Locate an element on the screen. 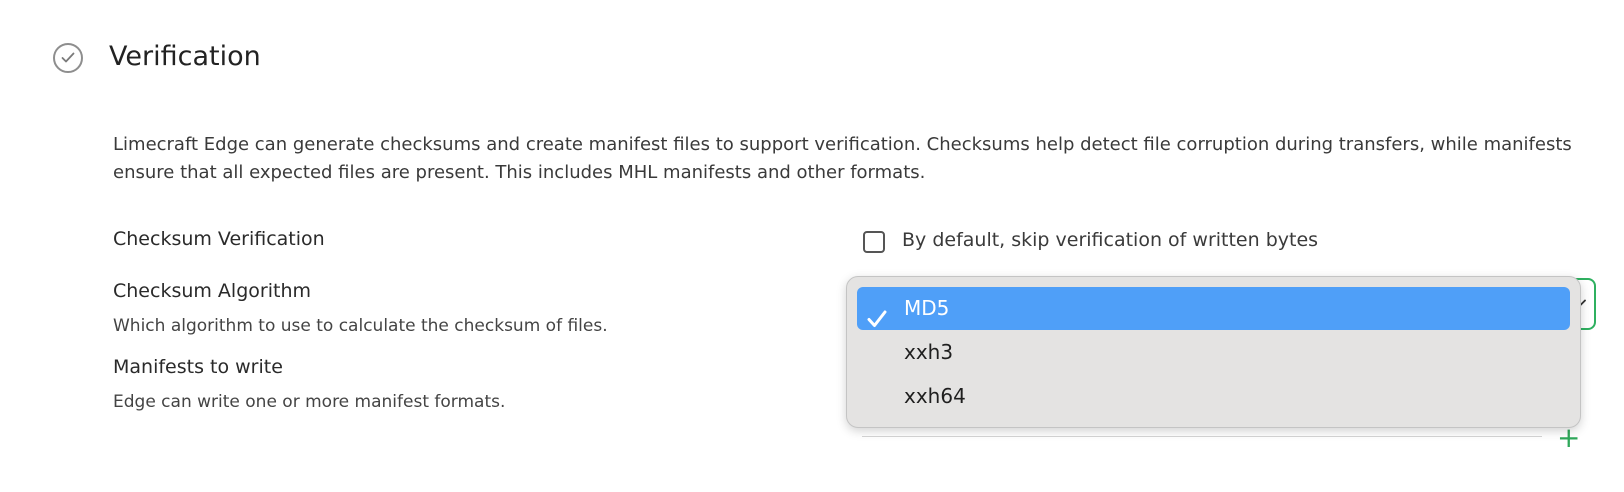  checksum-verification-label: Checksum Verification is located at coordinates (219, 239).